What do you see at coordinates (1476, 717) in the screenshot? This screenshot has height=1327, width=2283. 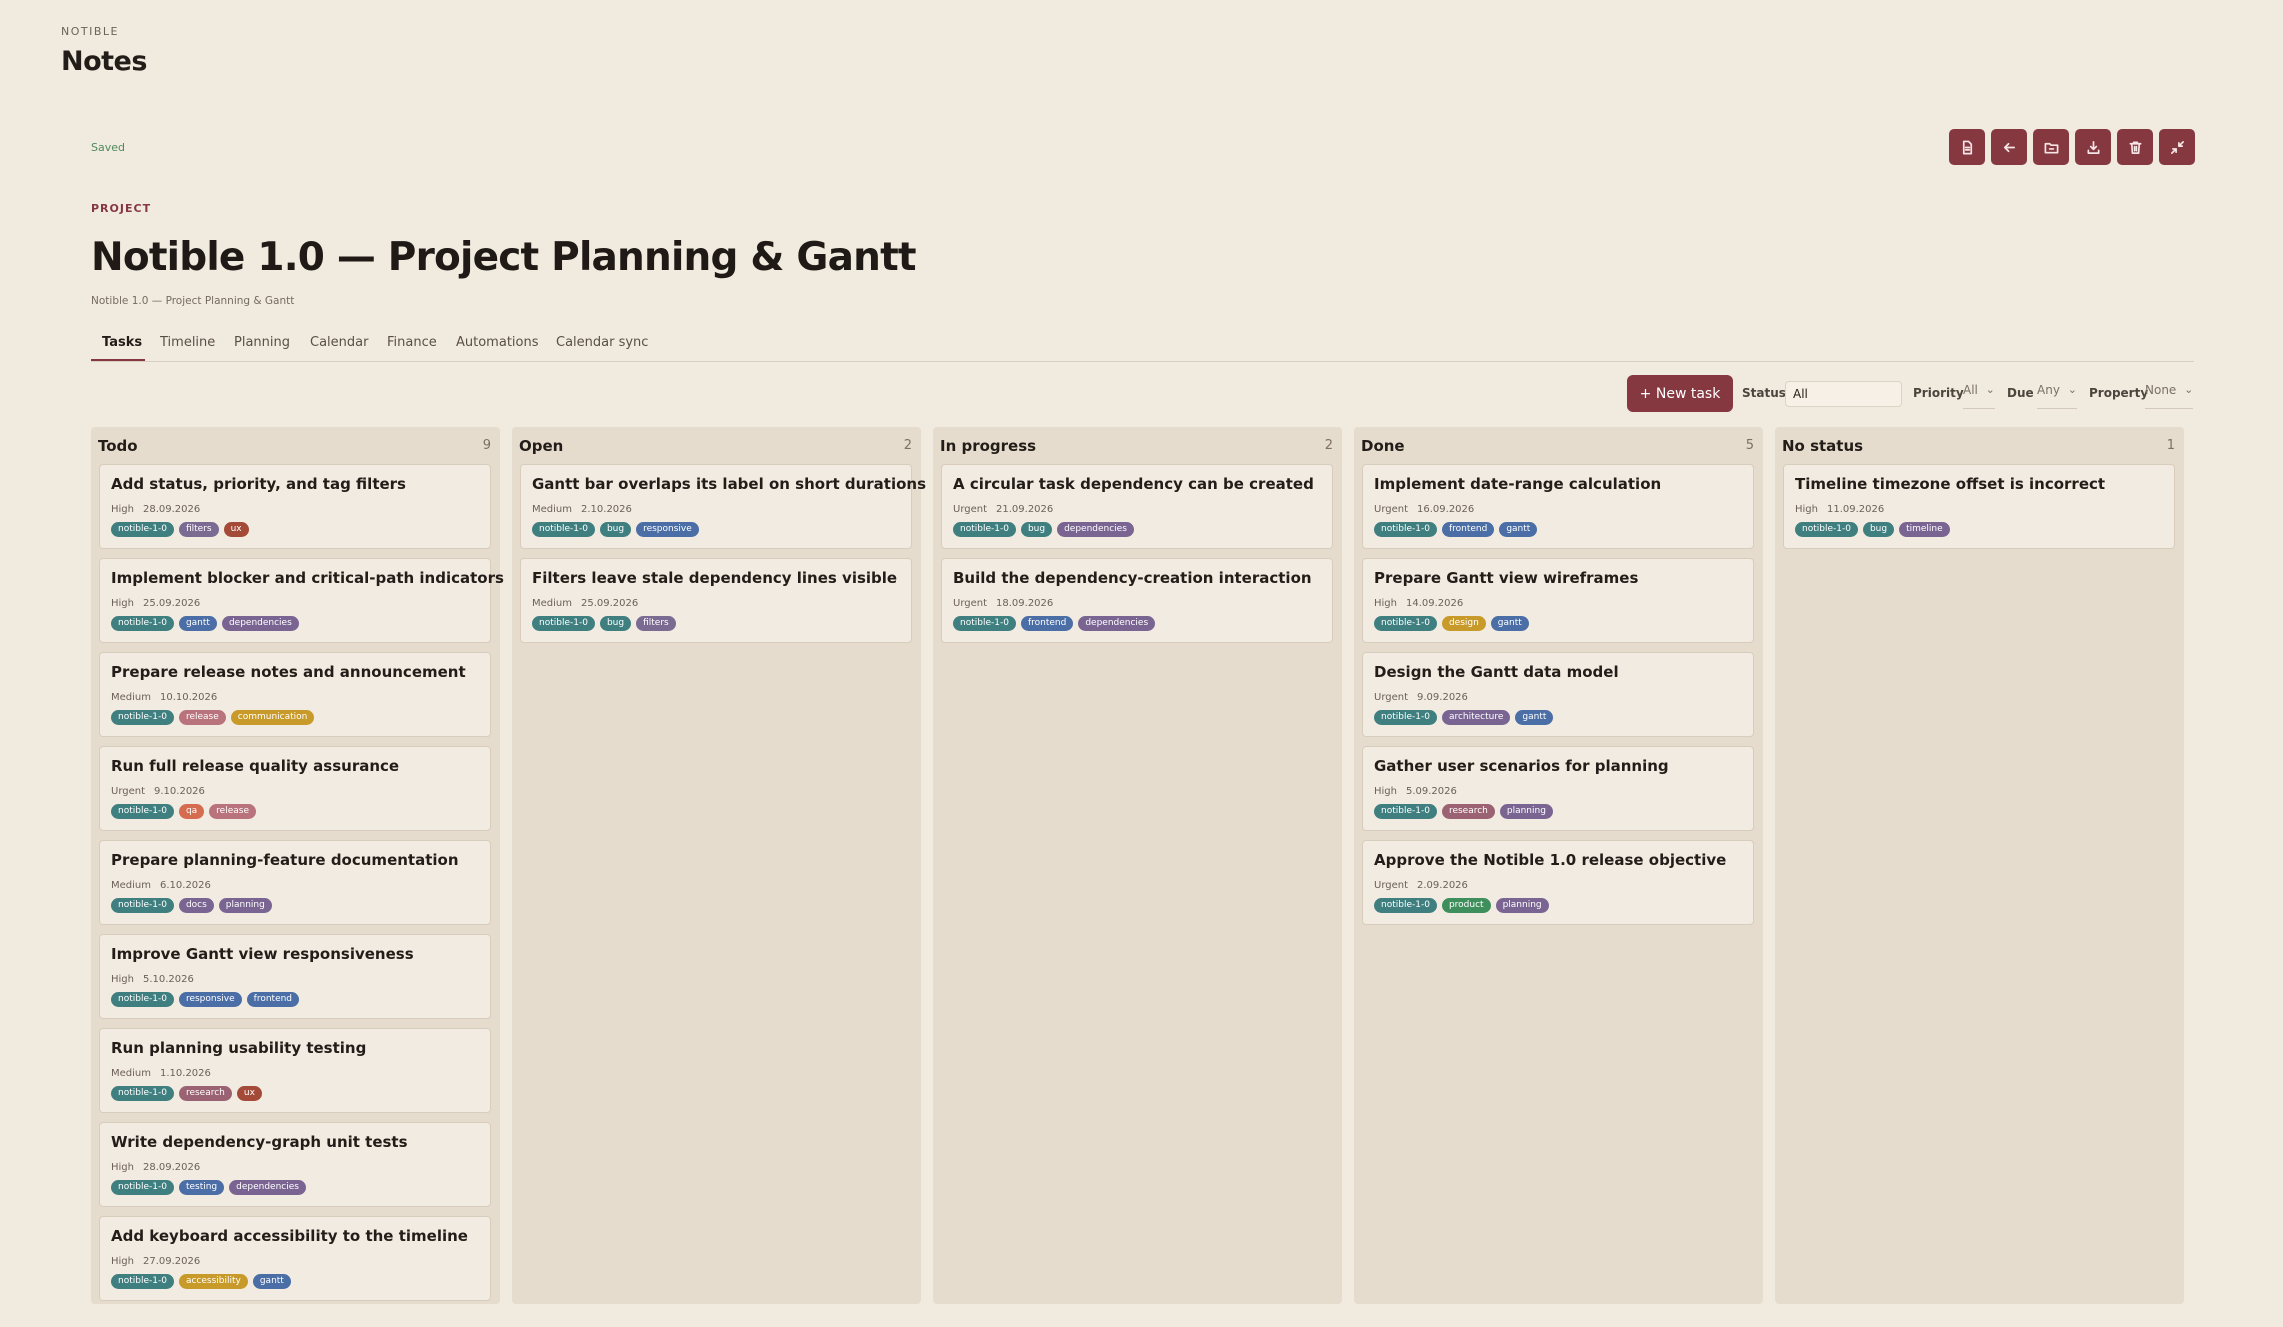 I see `tag-badge: architecture` at bounding box center [1476, 717].